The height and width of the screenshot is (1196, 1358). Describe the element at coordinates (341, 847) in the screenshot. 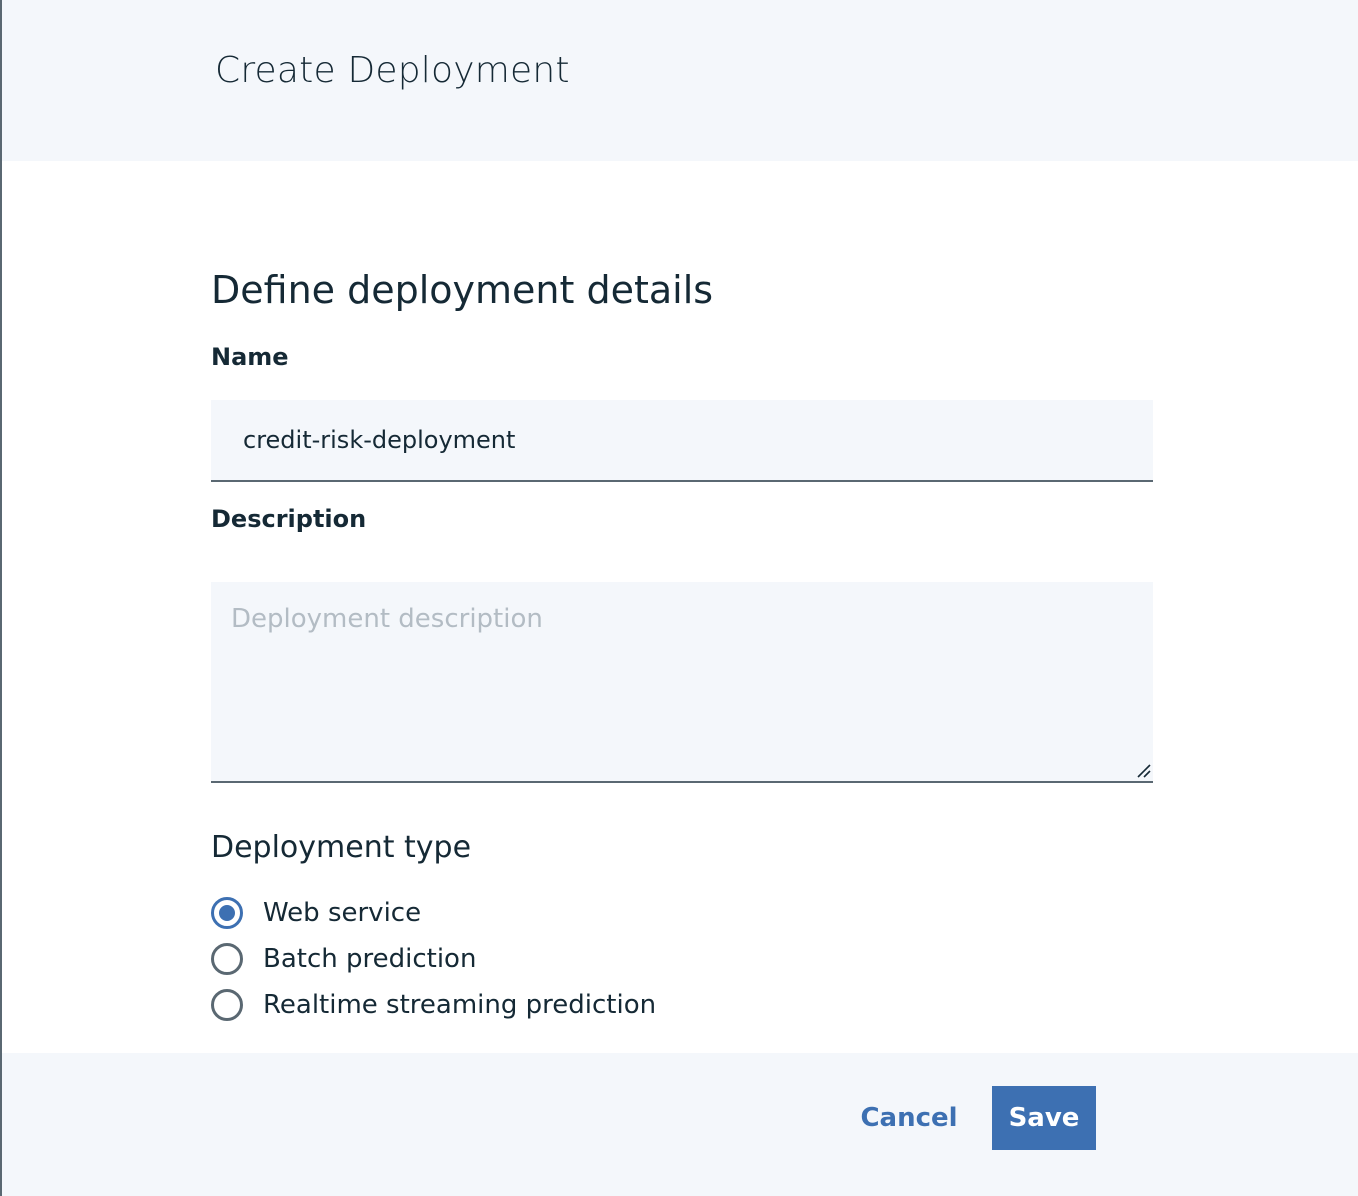

I see `deployment-type-title: Deployment type` at that location.